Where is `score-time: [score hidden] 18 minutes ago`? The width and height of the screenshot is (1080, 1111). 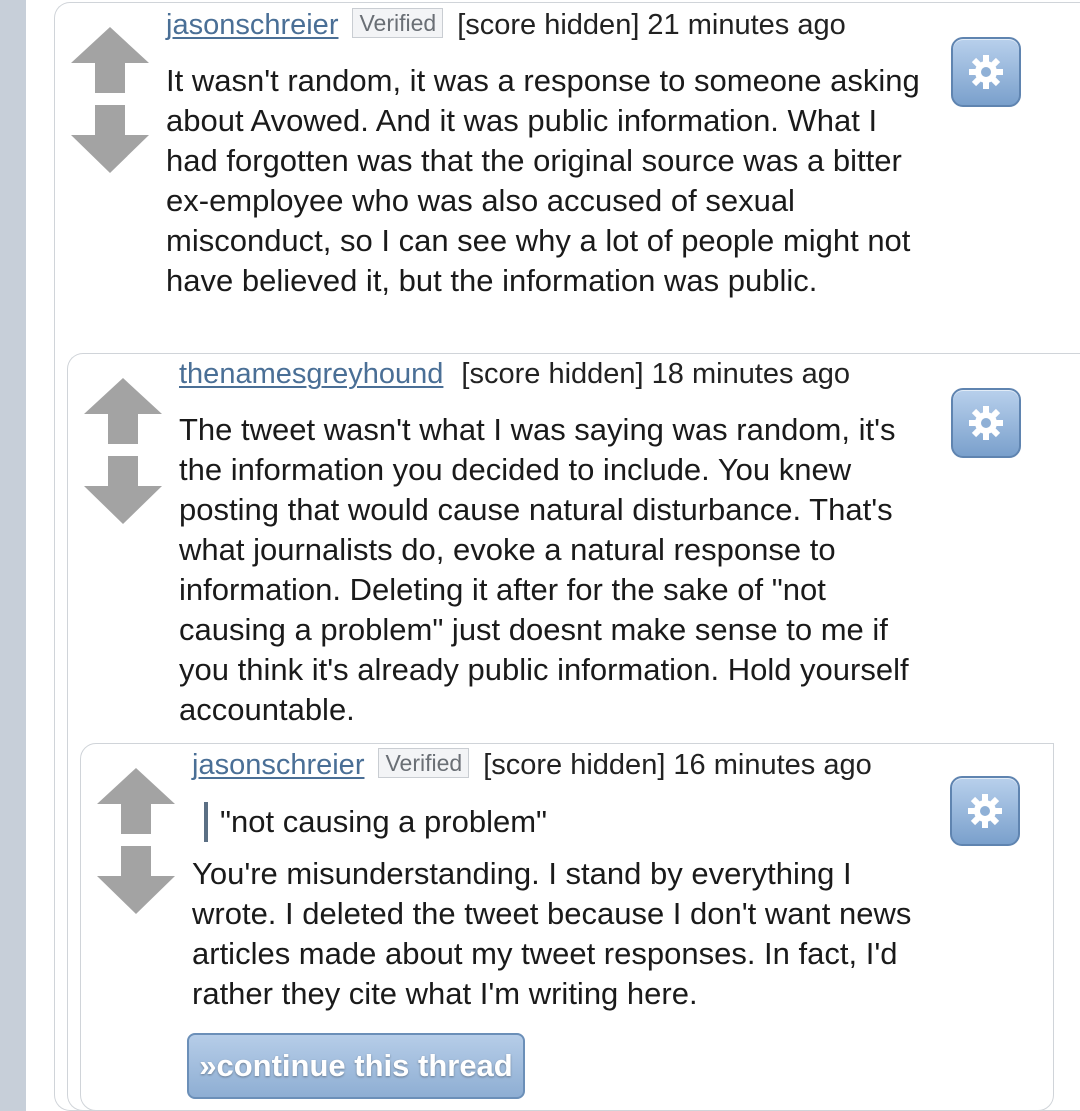
score-time: [score hidden] 18 minutes ago is located at coordinates (655, 374).